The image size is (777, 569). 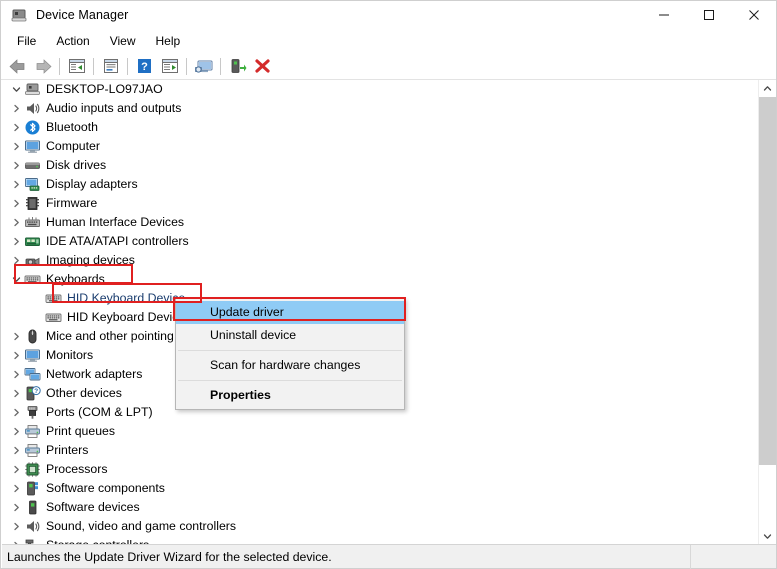 What do you see at coordinates (380, 203) in the screenshot?
I see `tree-item-firmware: Firmware` at bounding box center [380, 203].